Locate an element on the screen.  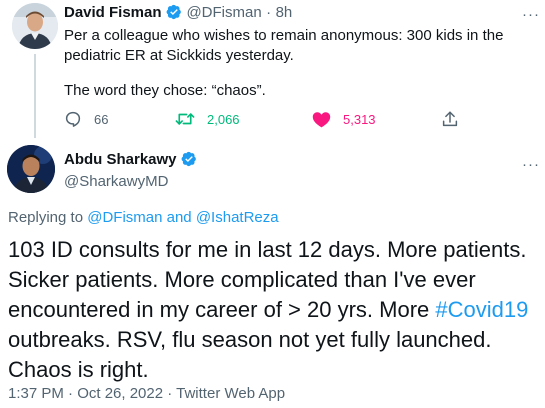
like-button: 5,313 is located at coordinates (344, 119).